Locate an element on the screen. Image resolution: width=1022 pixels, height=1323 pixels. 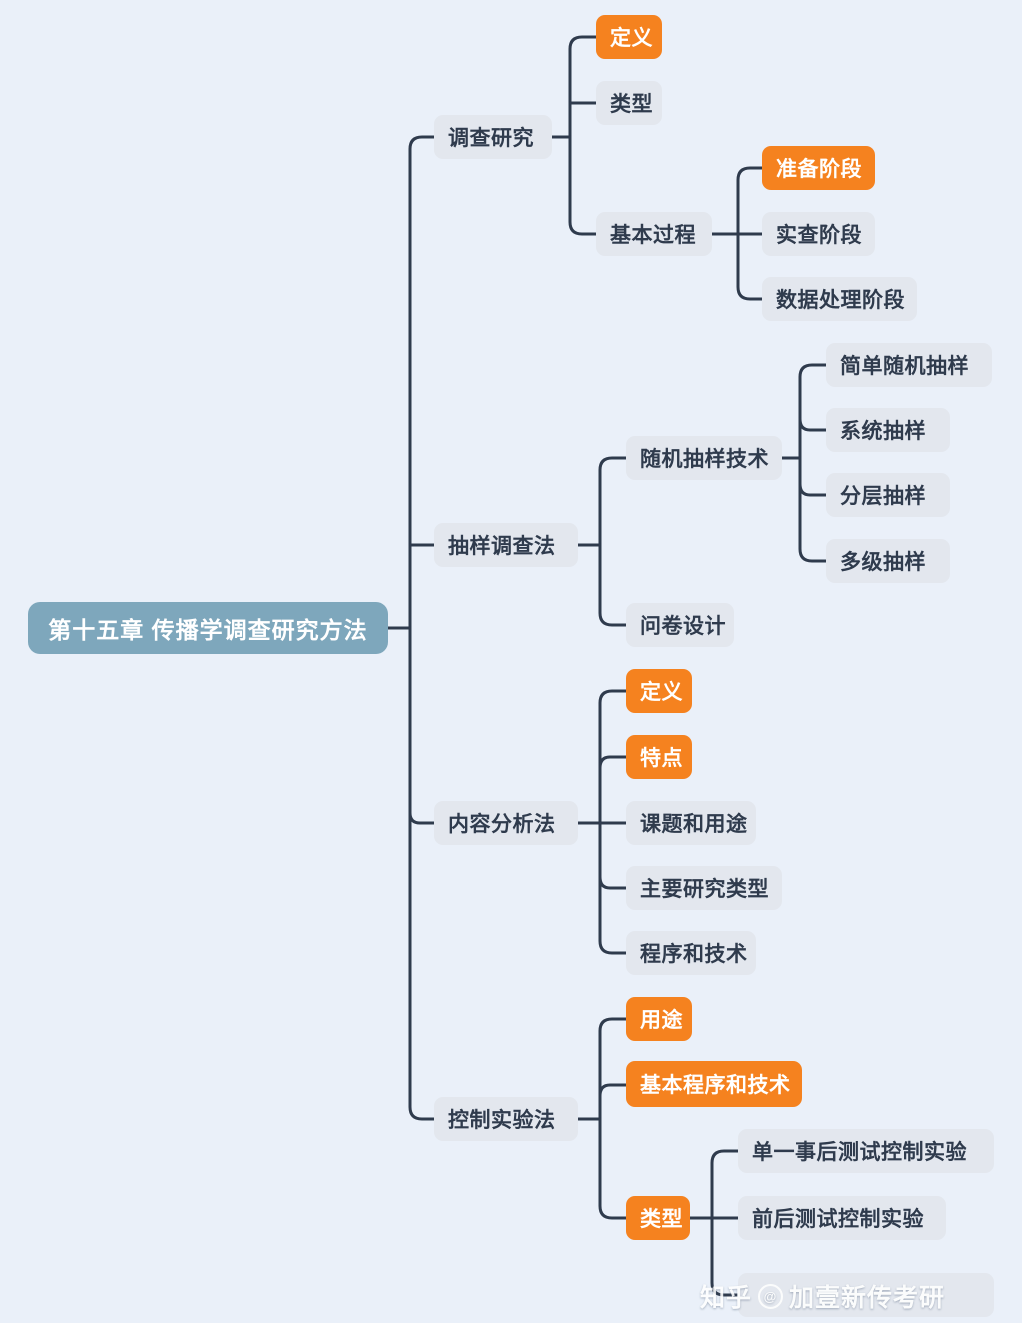
node-kongzhishiyanfa: 控制实验法 is located at coordinates (506, 1119).